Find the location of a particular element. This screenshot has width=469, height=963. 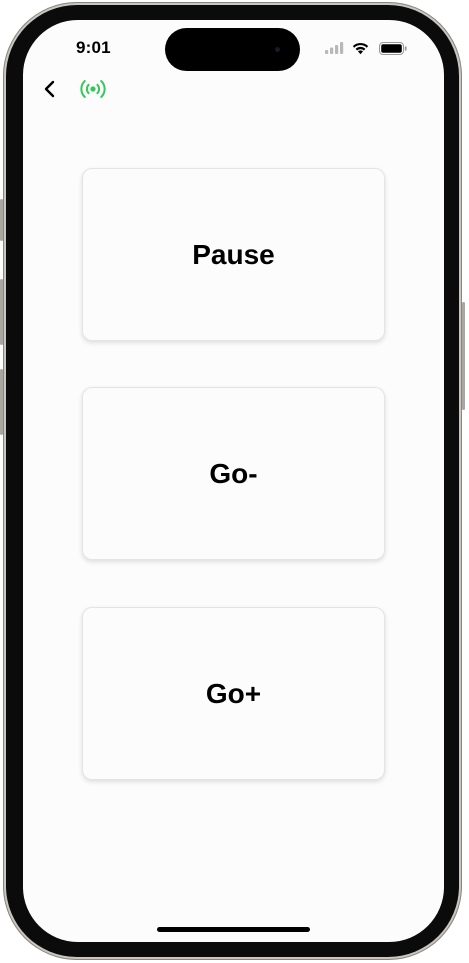

chevron-left-icon is located at coordinates (49, 89).